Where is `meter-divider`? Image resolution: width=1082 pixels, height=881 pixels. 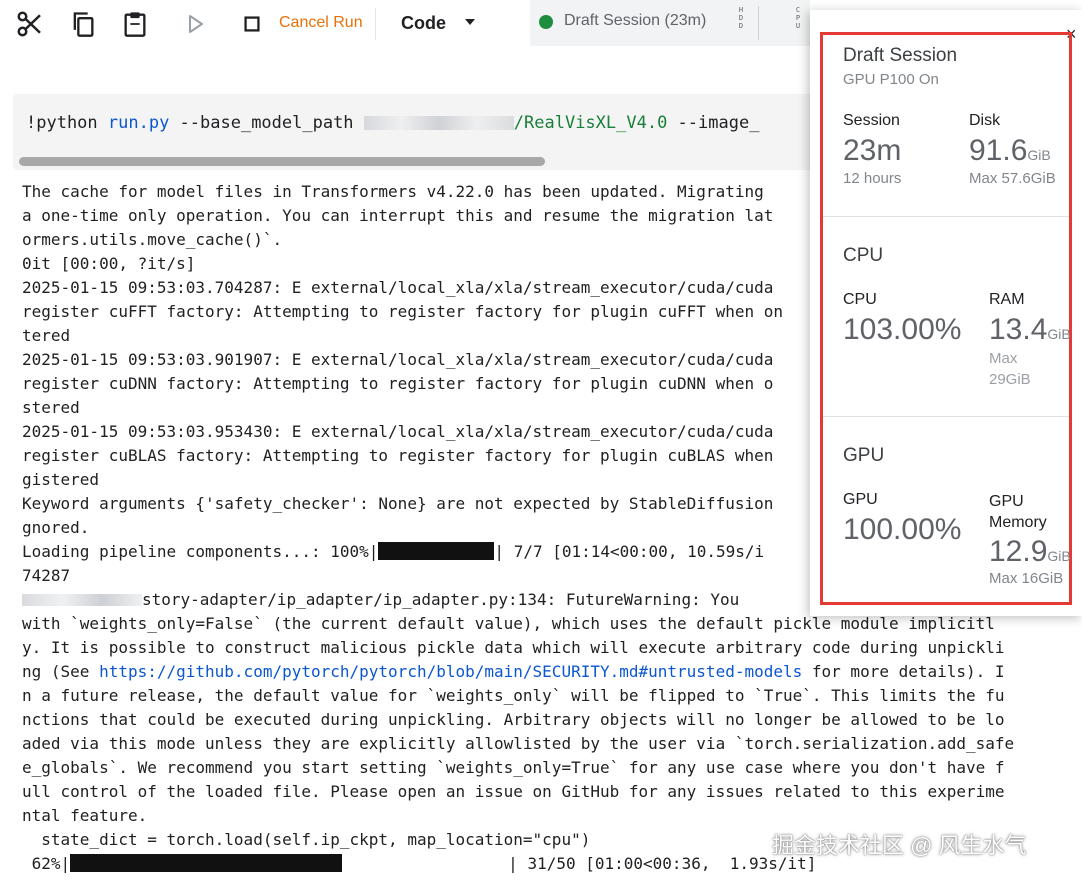 meter-divider is located at coordinates (758, 23).